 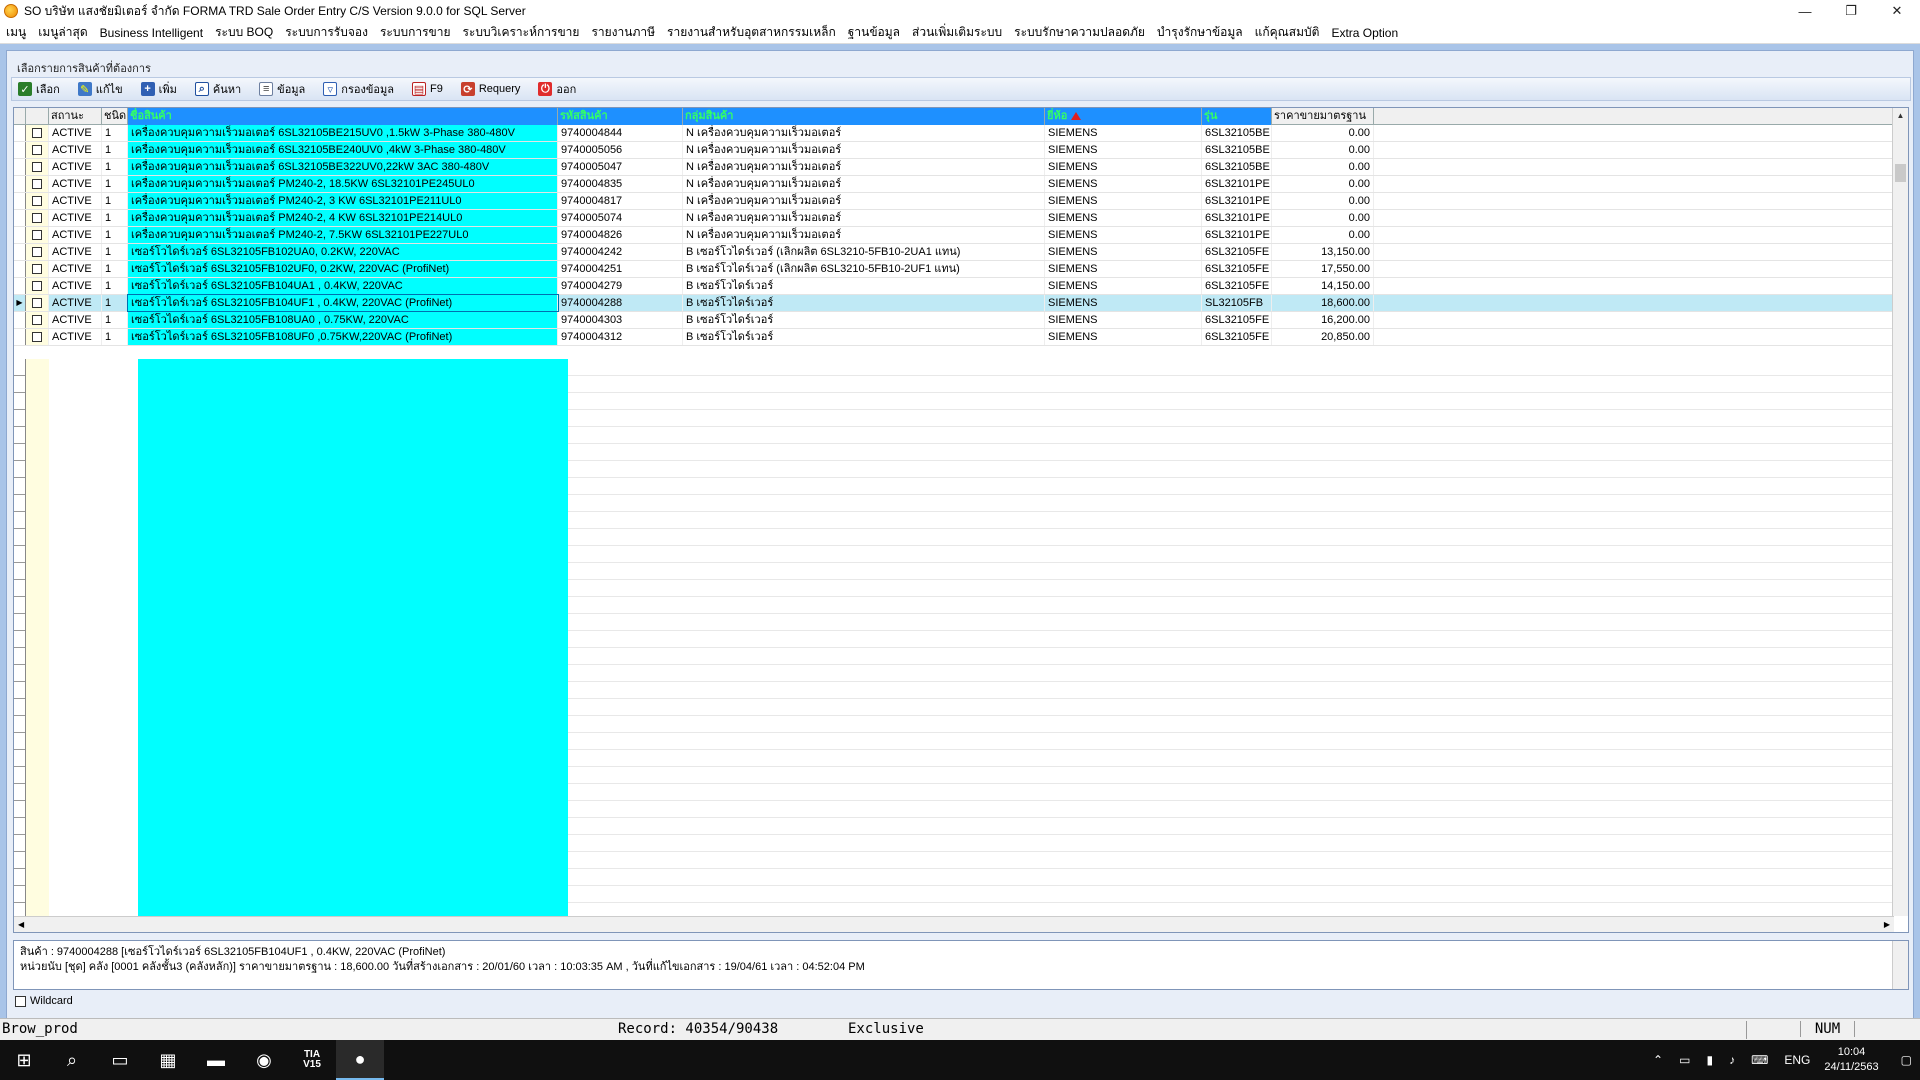 What do you see at coordinates (1709, 1060) in the screenshot?
I see `battery-icon: ▮` at bounding box center [1709, 1060].